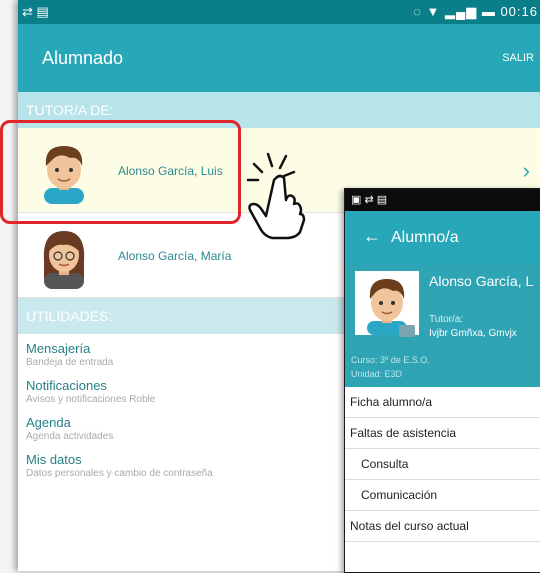 This screenshot has height=573, width=540. Describe the element at coordinates (407, 331) in the screenshot. I see `camera-icon` at that location.